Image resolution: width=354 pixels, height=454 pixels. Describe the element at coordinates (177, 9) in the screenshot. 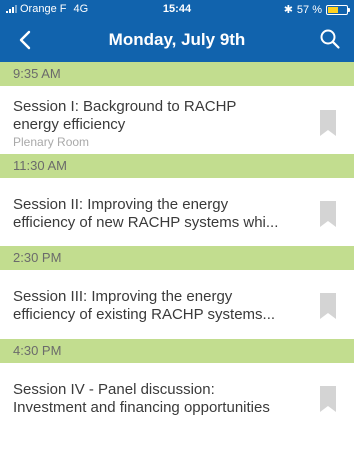

I see `status-bar: Orange F 4G 15:44 ✱ 57 %` at that location.